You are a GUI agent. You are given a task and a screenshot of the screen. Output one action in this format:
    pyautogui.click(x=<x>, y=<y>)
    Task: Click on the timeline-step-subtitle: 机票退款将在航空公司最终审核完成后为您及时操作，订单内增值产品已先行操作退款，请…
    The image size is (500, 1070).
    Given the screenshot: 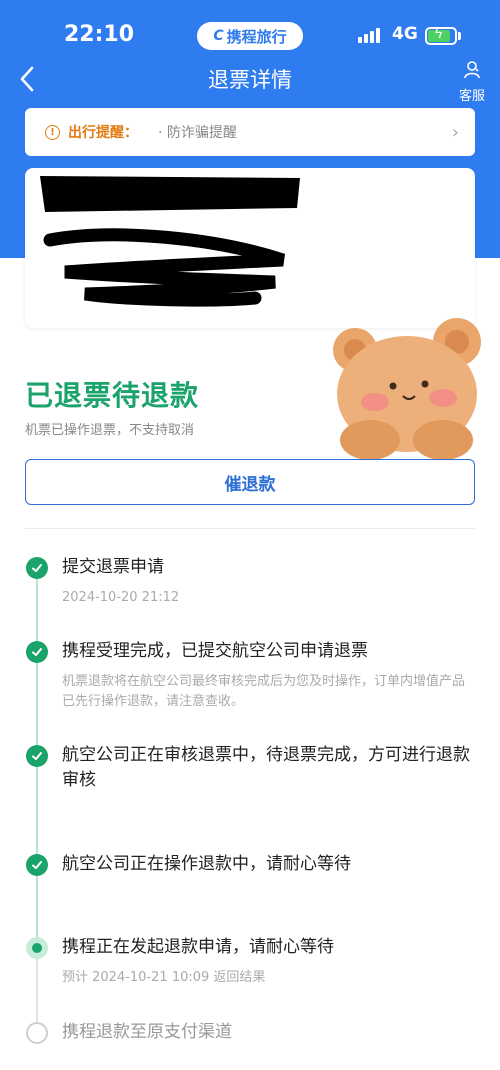 What is the action you would take?
    pyautogui.click(x=264, y=691)
    